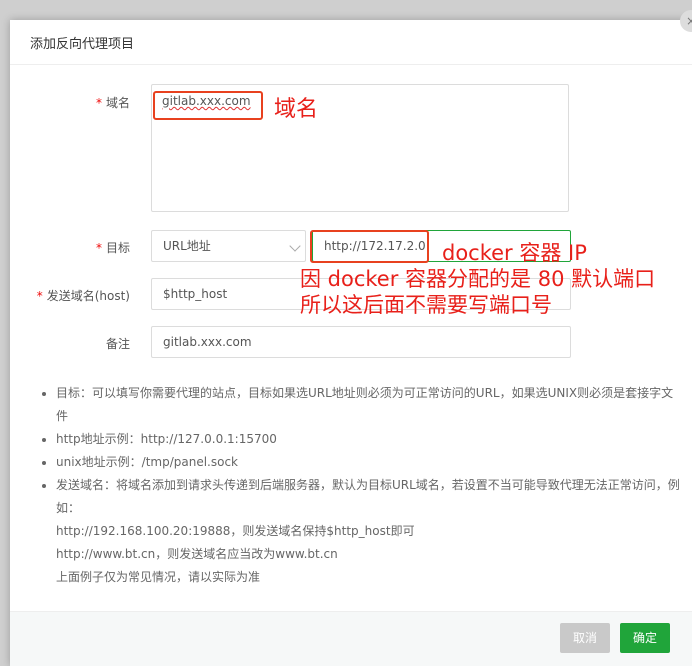  Describe the element at coordinates (644, 638) in the screenshot. I see `confirm-button: 确定` at that location.